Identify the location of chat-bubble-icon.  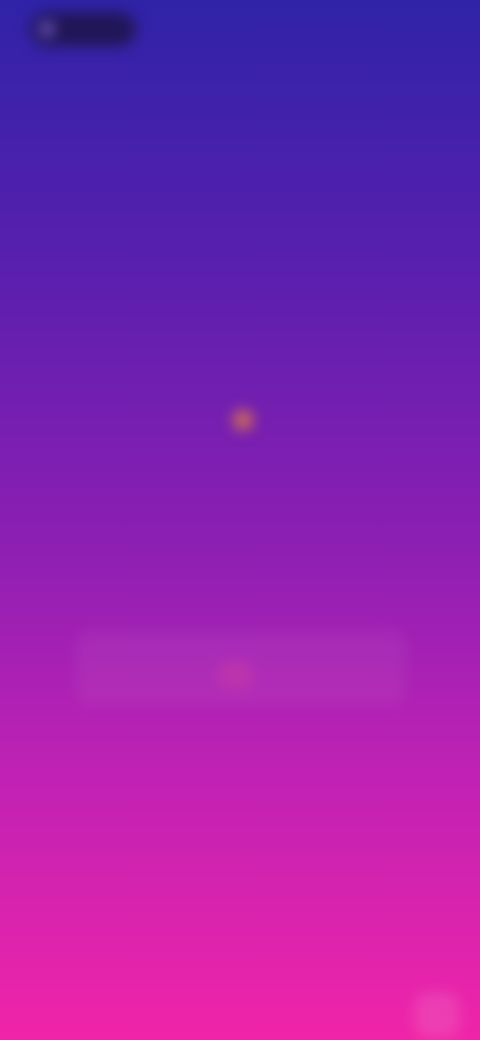
(437, 1015).